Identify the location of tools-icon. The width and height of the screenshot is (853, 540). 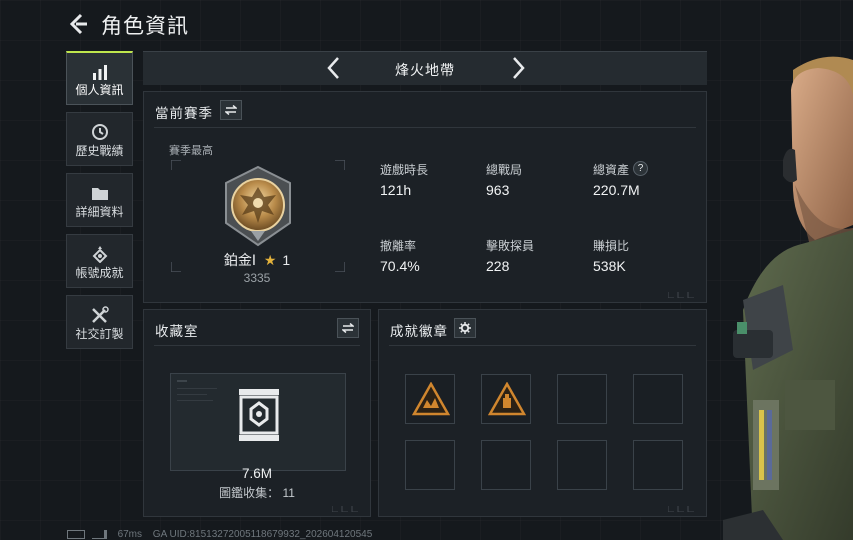
(100, 314).